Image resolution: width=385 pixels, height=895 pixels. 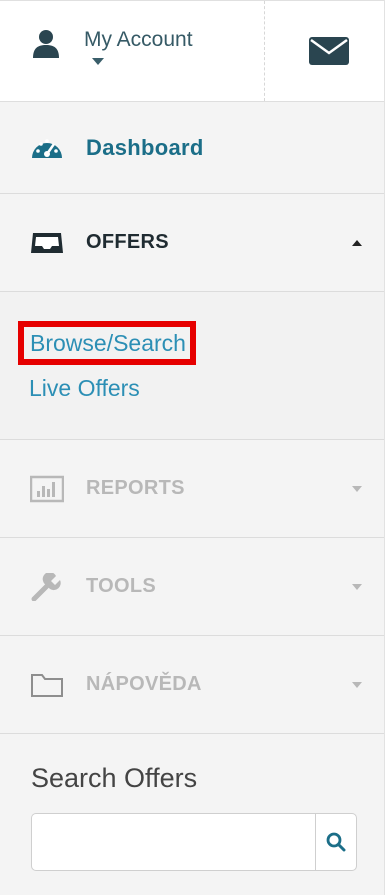 I want to click on account-label: My Account, so click(x=138, y=39).